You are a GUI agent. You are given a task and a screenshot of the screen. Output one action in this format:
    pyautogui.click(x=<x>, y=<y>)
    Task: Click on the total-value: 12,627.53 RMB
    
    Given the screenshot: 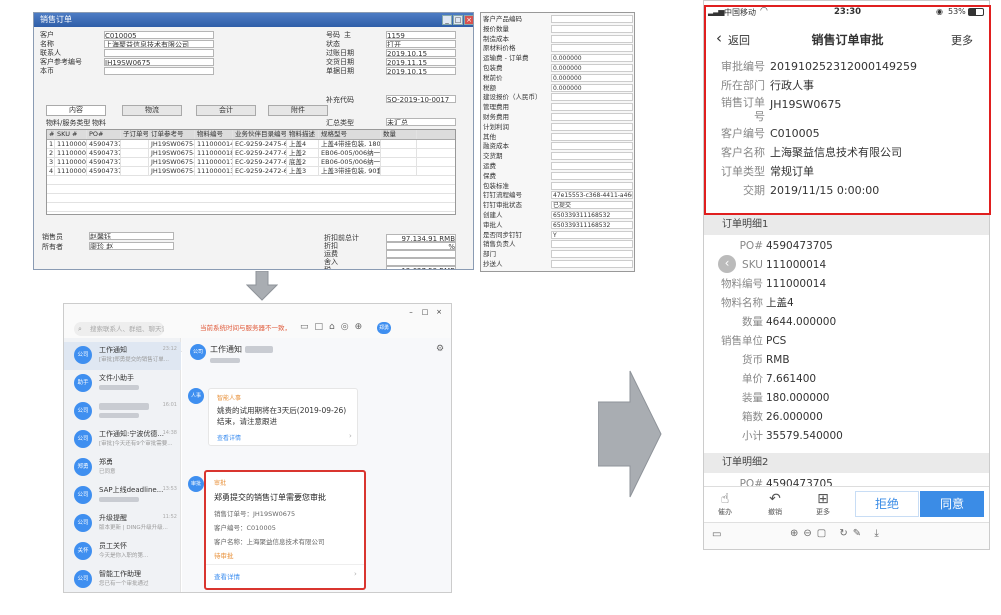 What is the action you would take?
    pyautogui.click(x=421, y=267)
    